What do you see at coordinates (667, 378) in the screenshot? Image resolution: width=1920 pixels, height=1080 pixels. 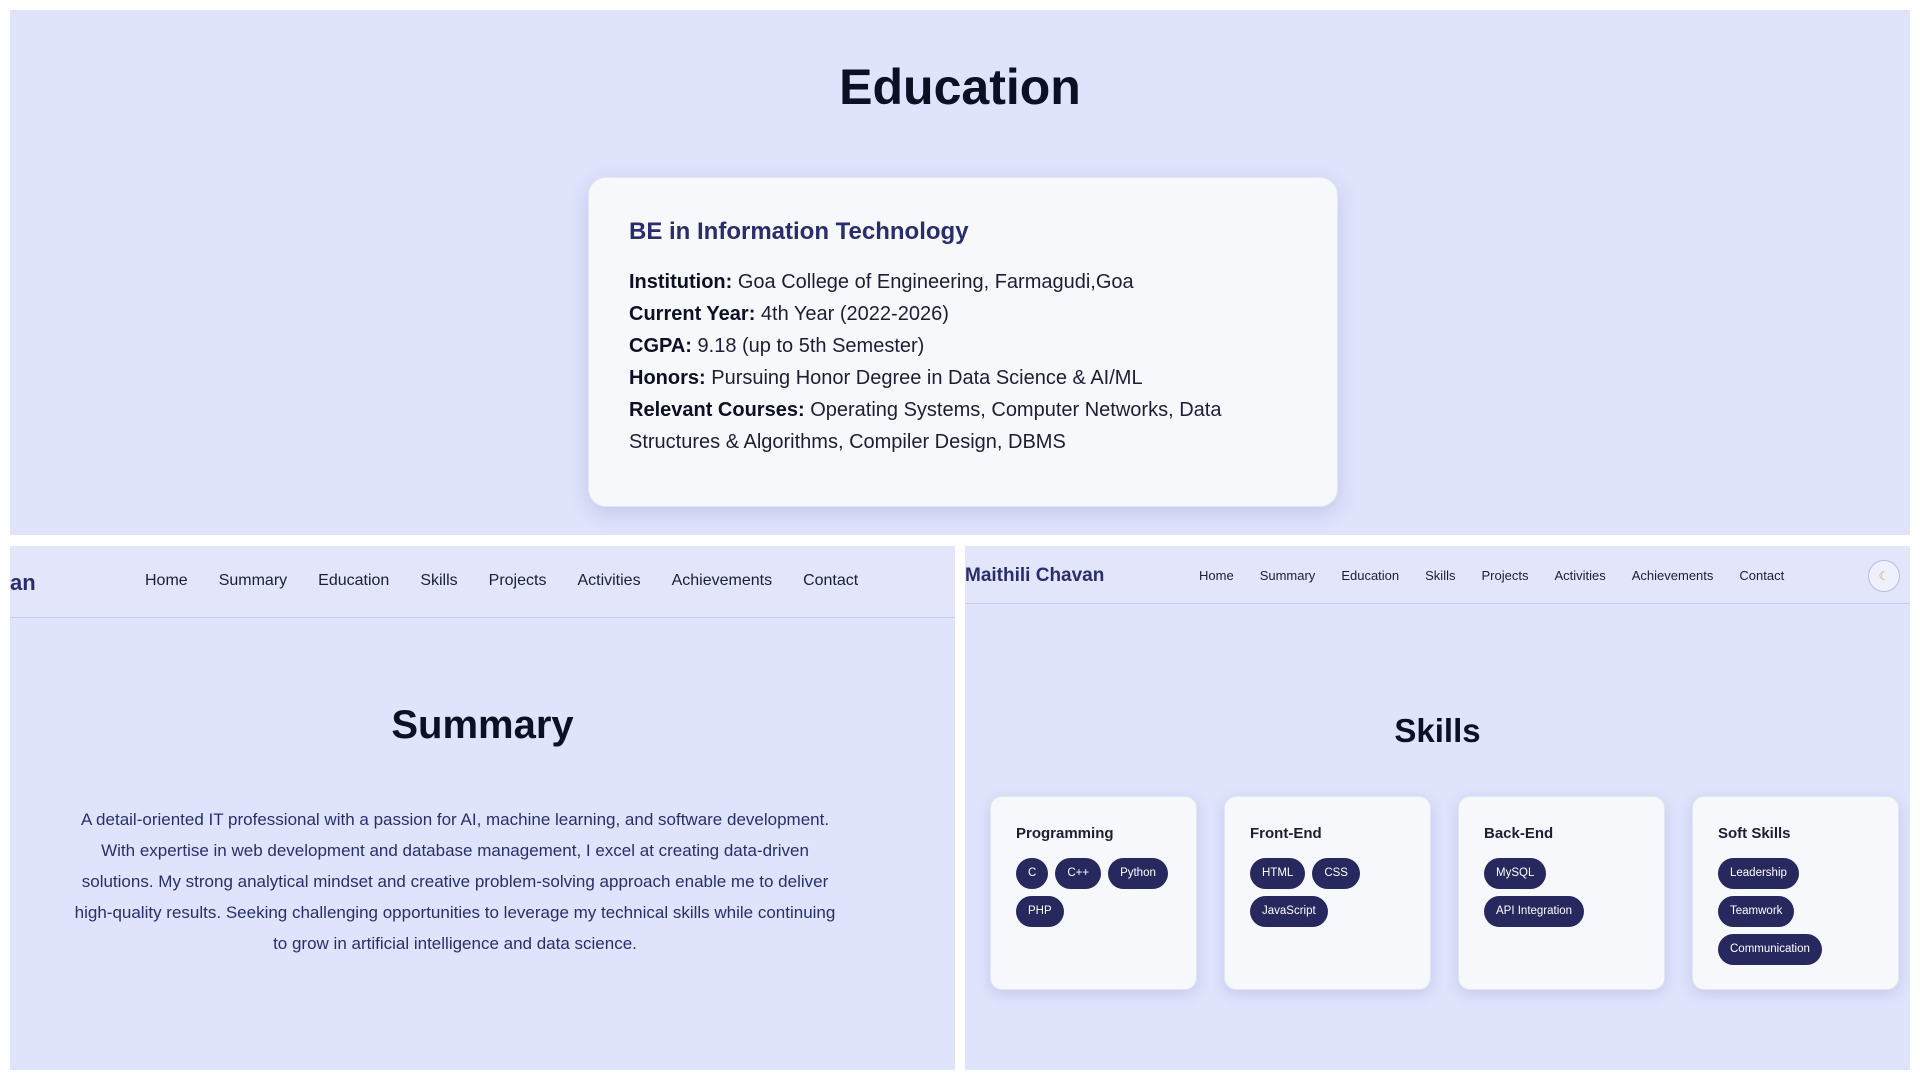 I see `honors-label: Honors:` at bounding box center [667, 378].